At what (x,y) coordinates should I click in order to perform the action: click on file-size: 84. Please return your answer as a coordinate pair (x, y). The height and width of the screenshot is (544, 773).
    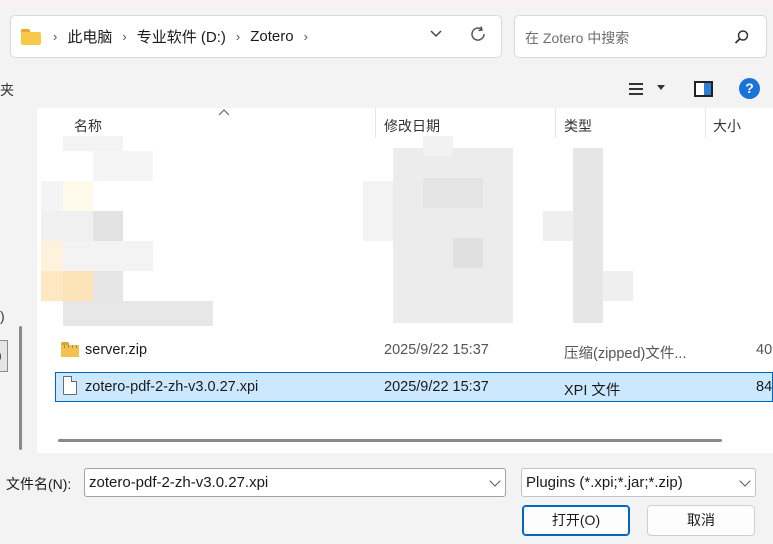
    Looking at the image, I should click on (764, 387).